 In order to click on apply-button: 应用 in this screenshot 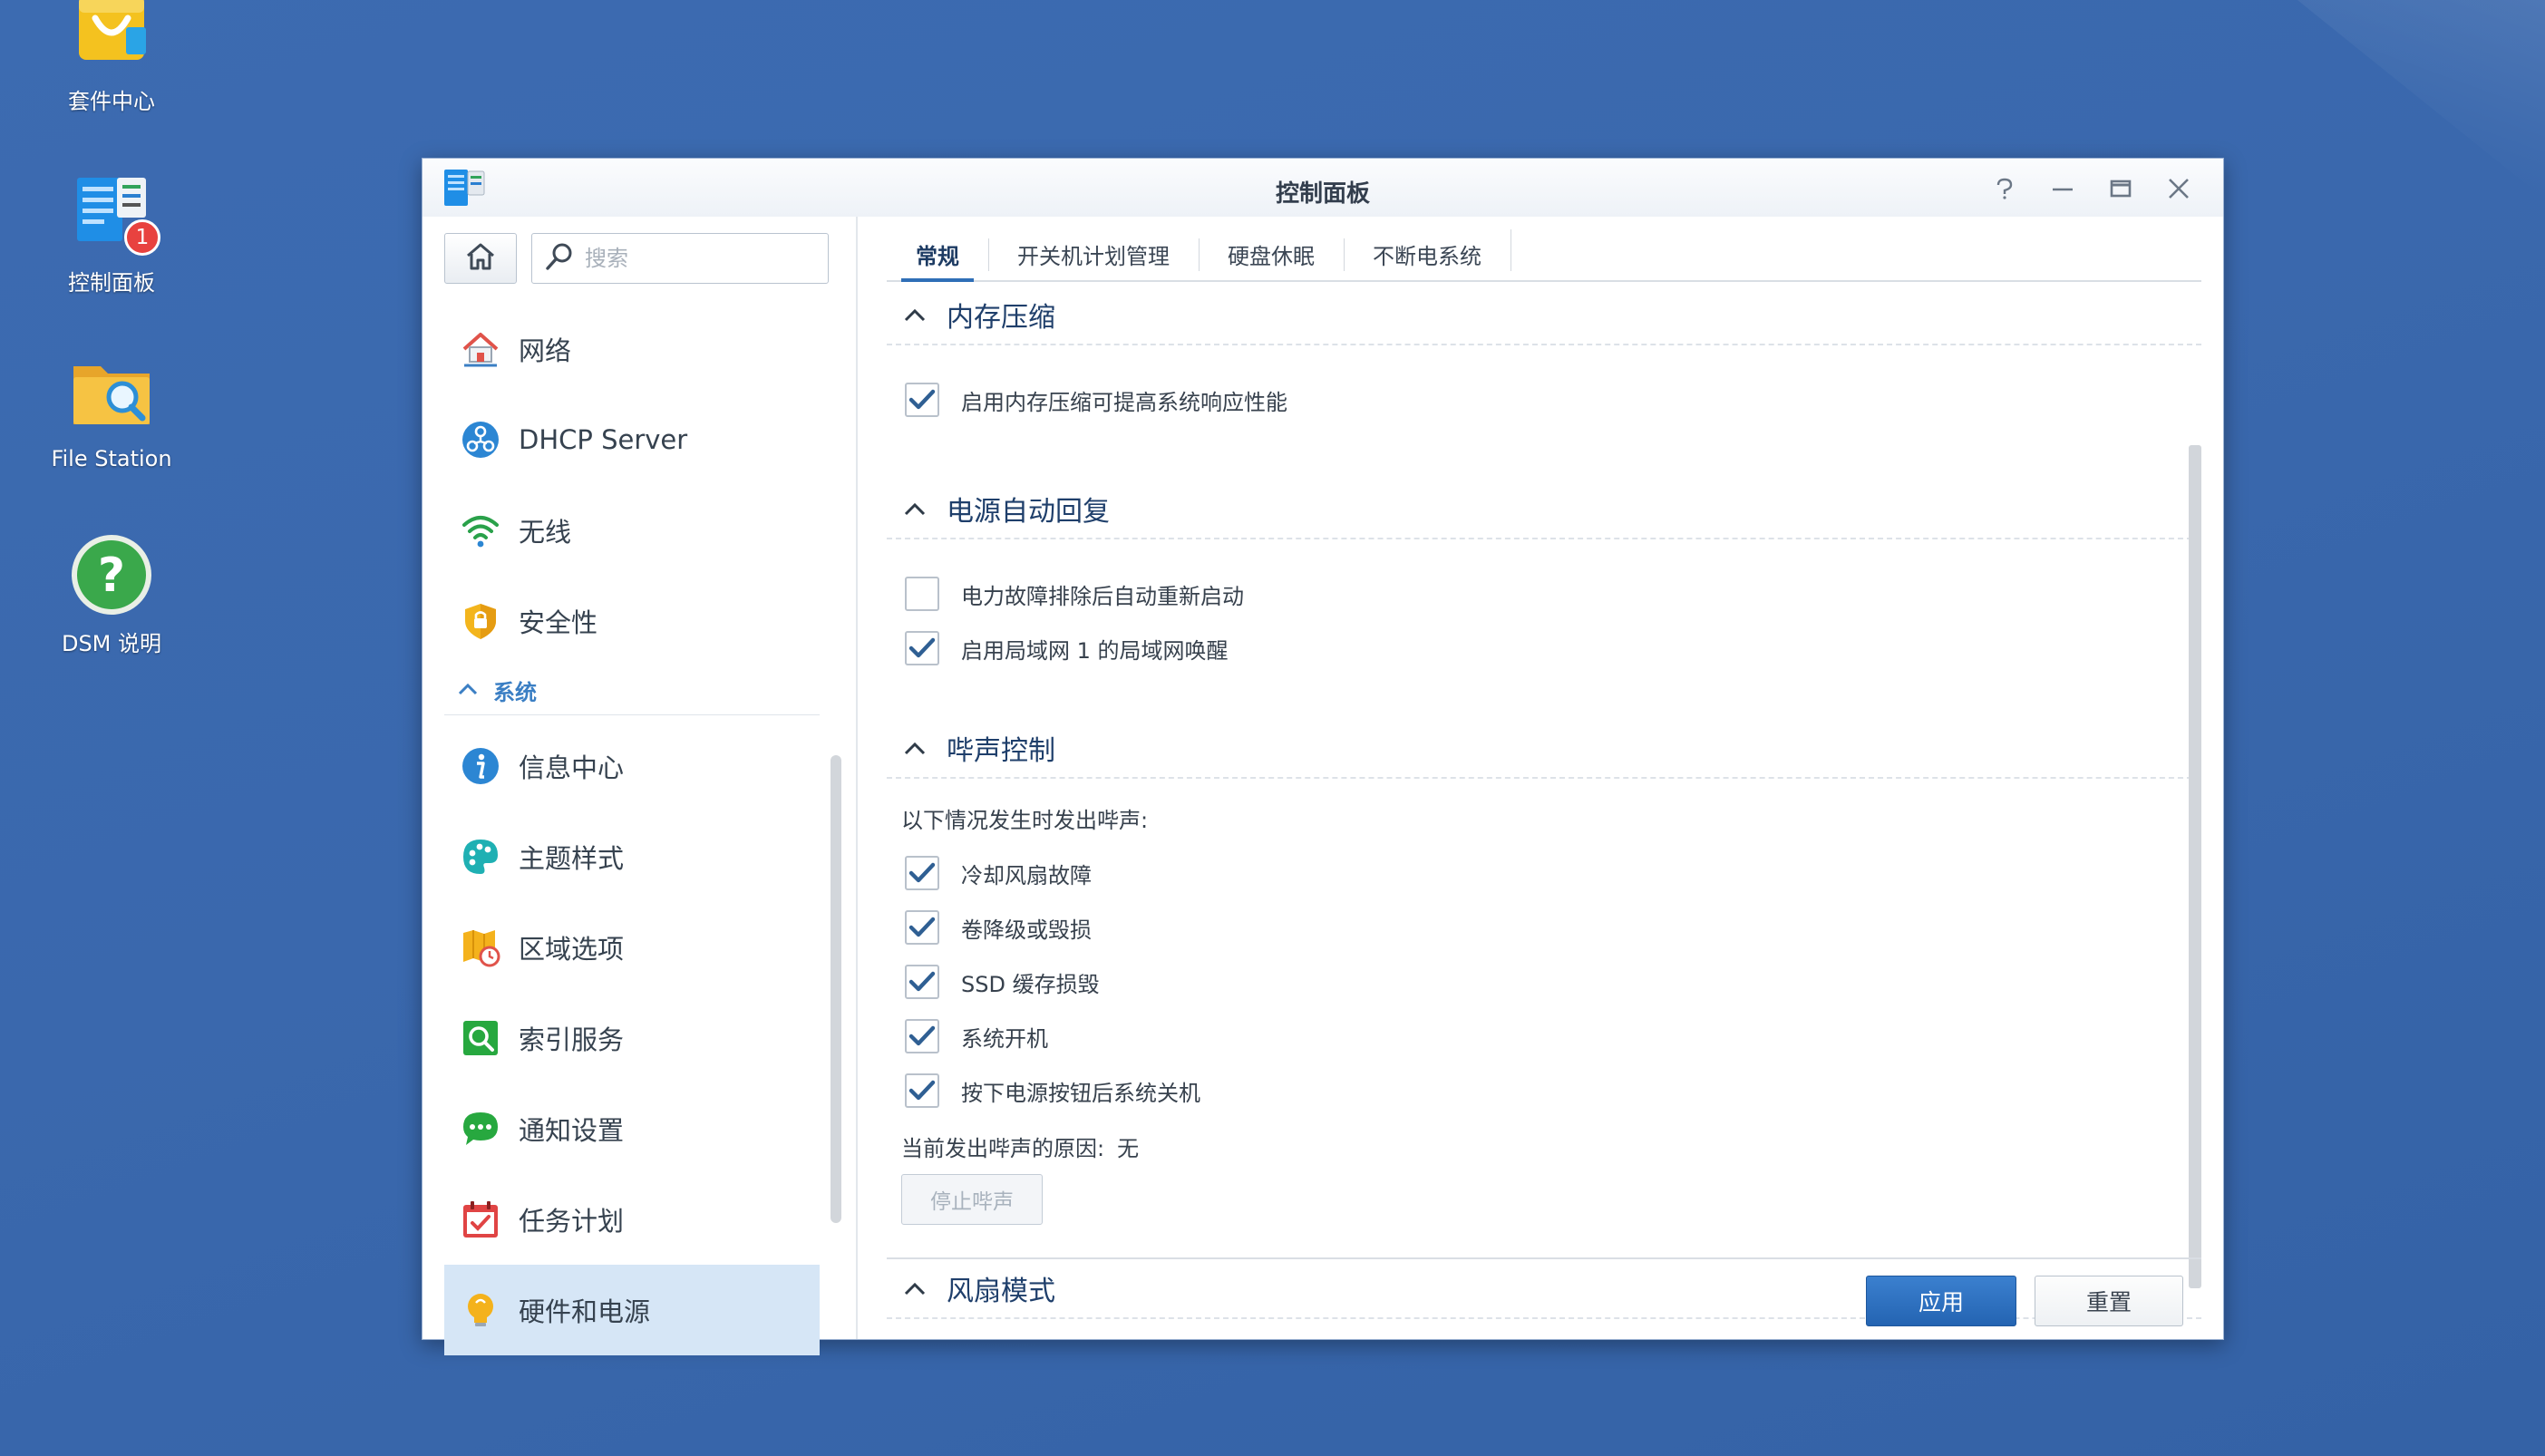, I will do `click(1941, 1301)`.